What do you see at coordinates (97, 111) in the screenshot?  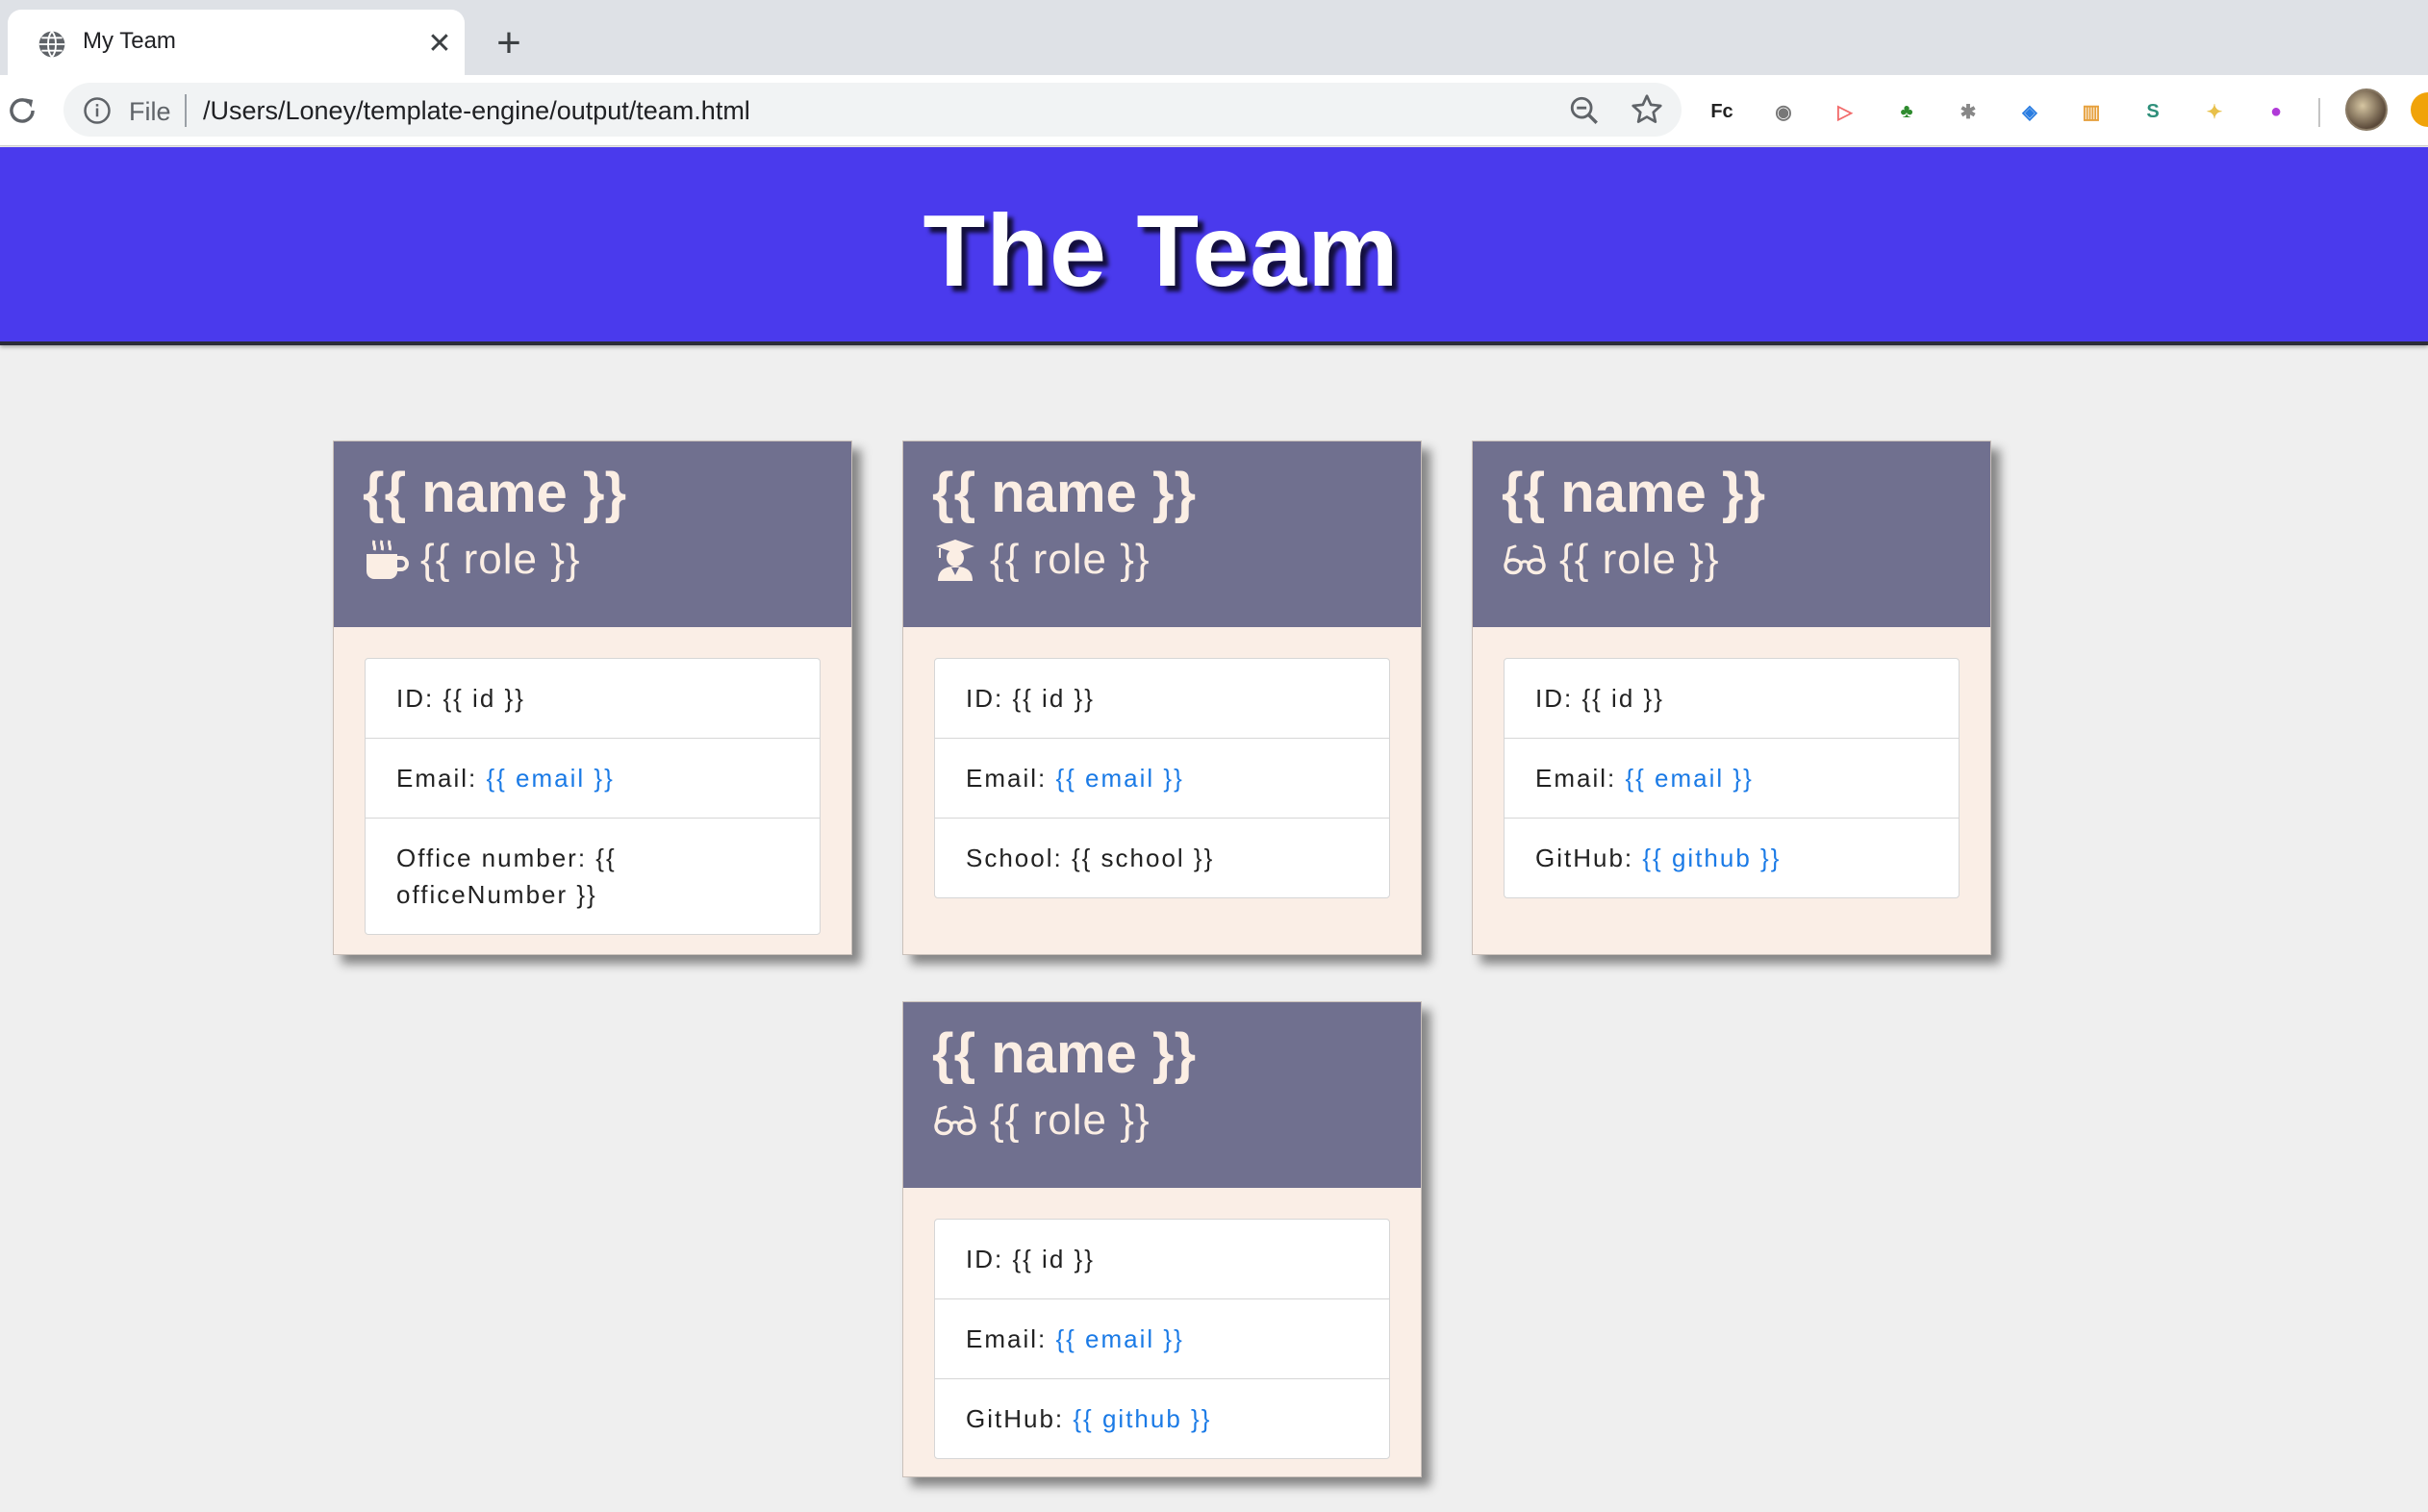 I see `info-icon` at bounding box center [97, 111].